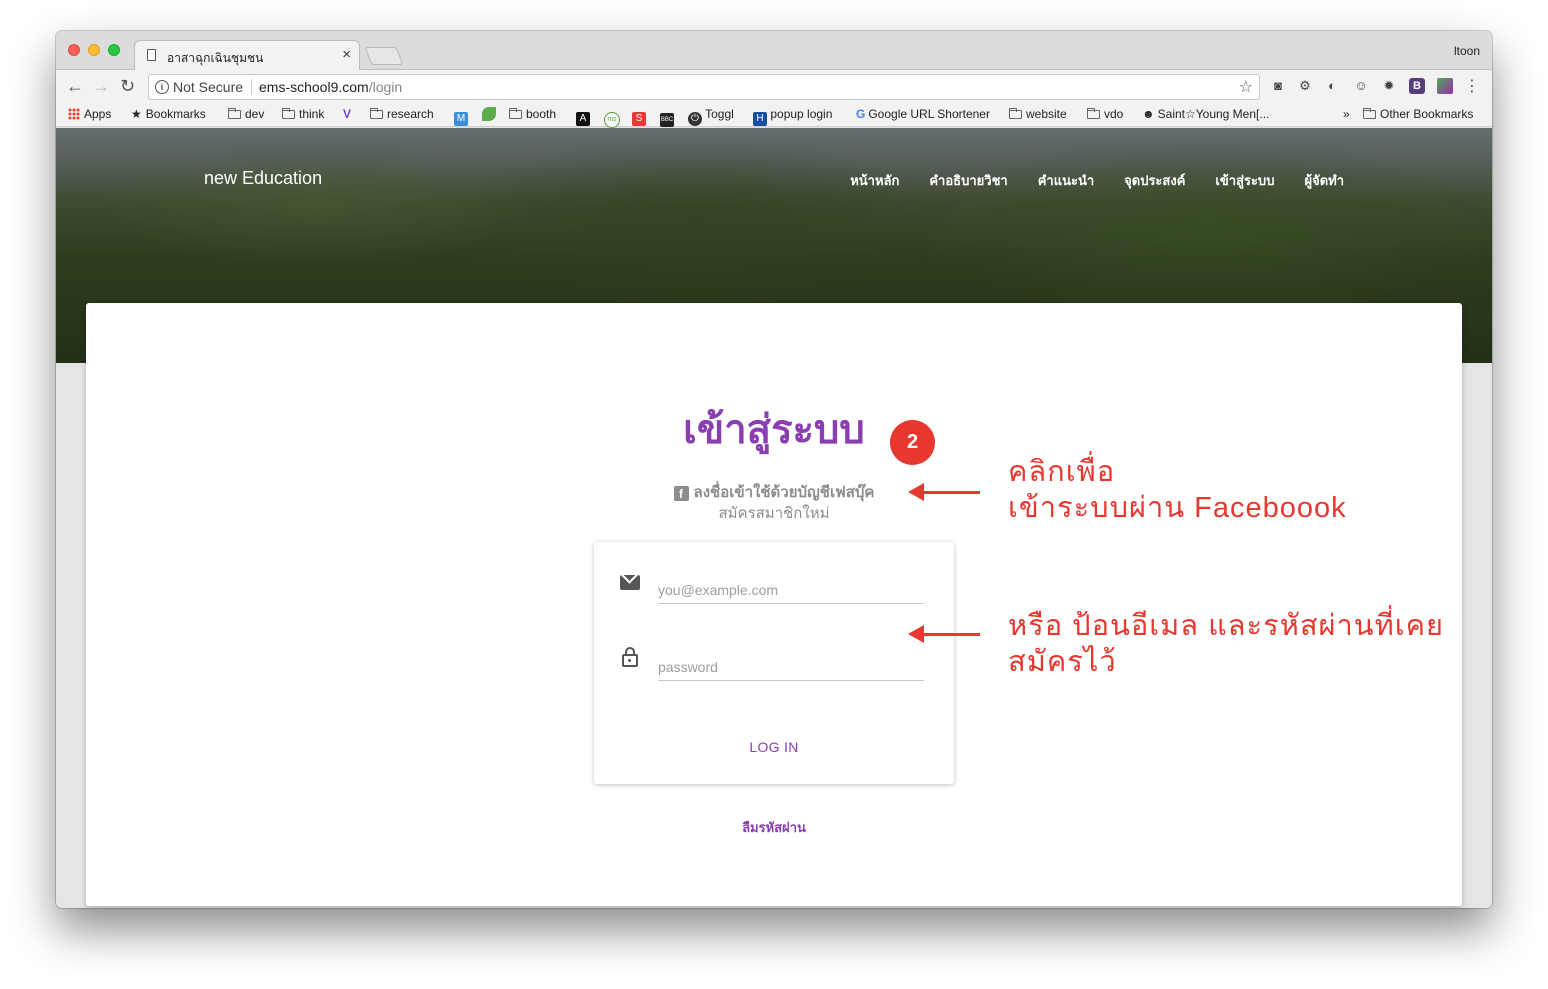 This screenshot has width=1548, height=989. Describe the element at coordinates (1062, 662) in the screenshot. I see `annotation-email-line2: สมัครไว้` at that location.